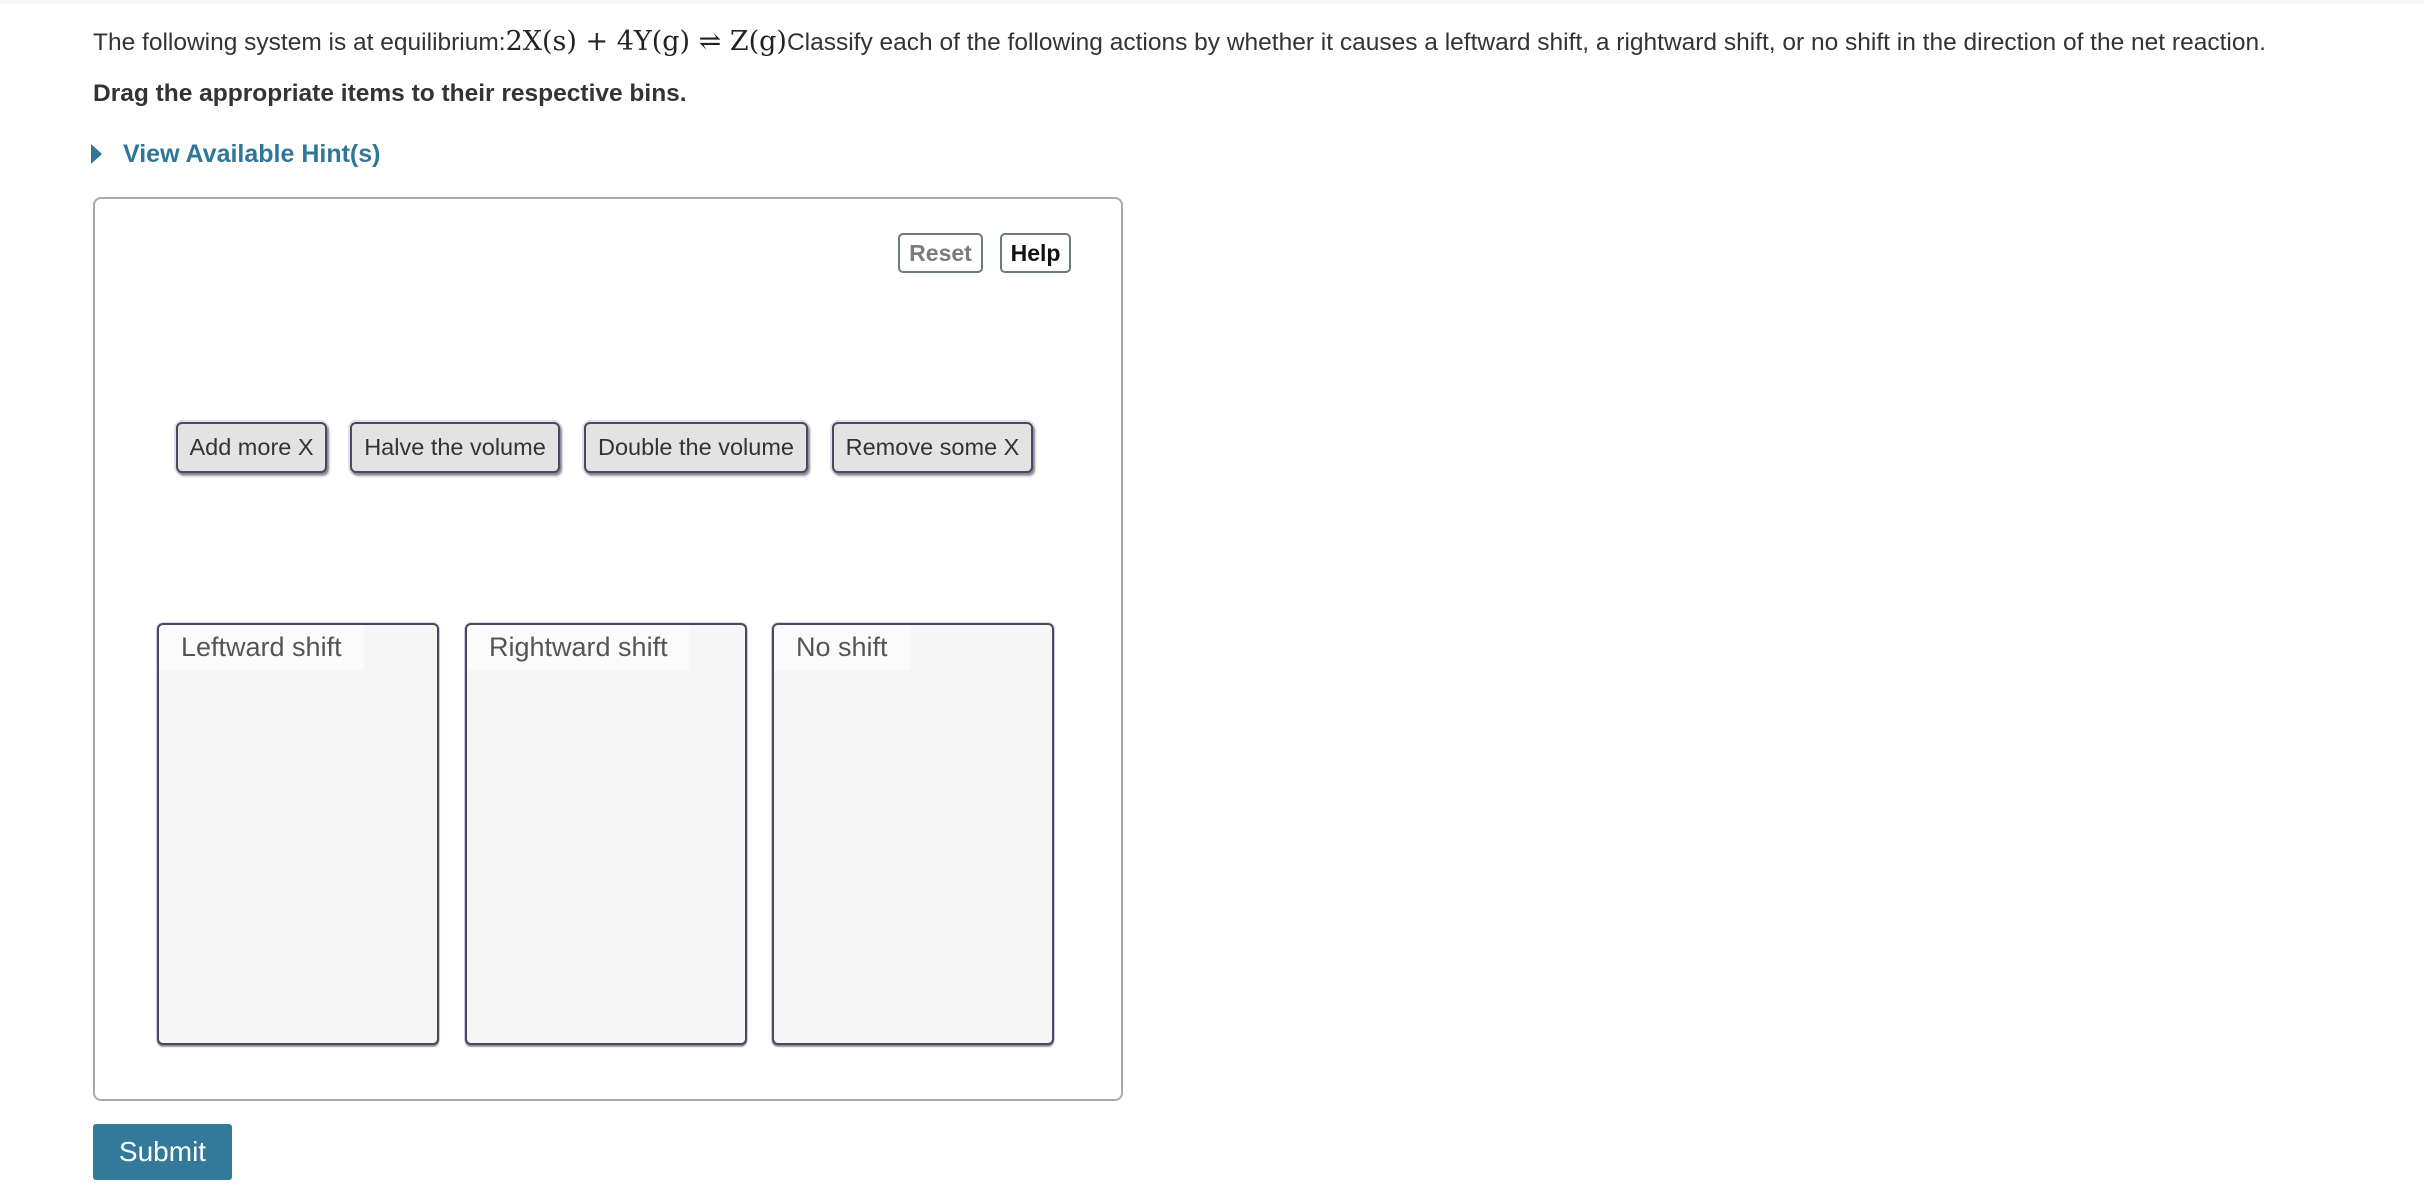  I want to click on view-hints-toggle: View Available Hint(s), so click(235, 154).